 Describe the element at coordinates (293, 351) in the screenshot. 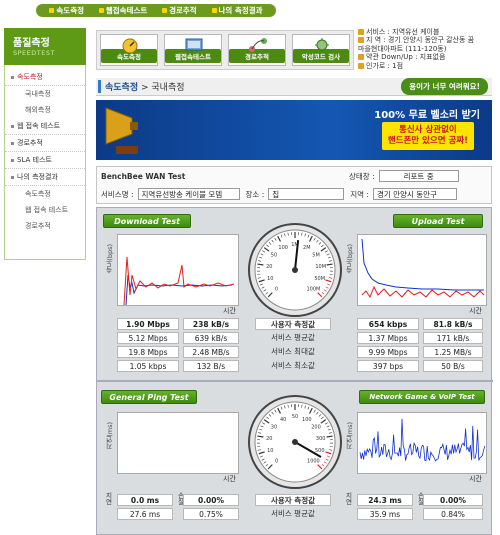

I see `mid-max-label: 서비스 최대값` at that location.